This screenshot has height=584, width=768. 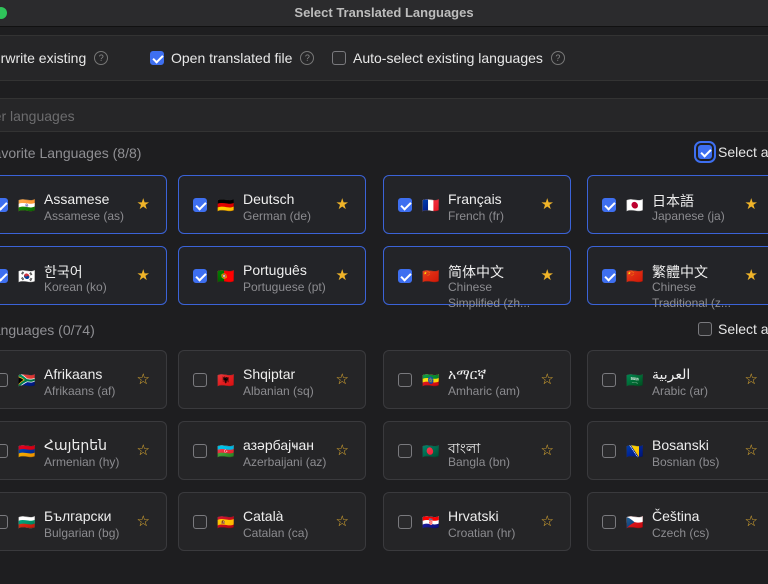 What do you see at coordinates (78, 516) in the screenshot?
I see `language-name: Български` at bounding box center [78, 516].